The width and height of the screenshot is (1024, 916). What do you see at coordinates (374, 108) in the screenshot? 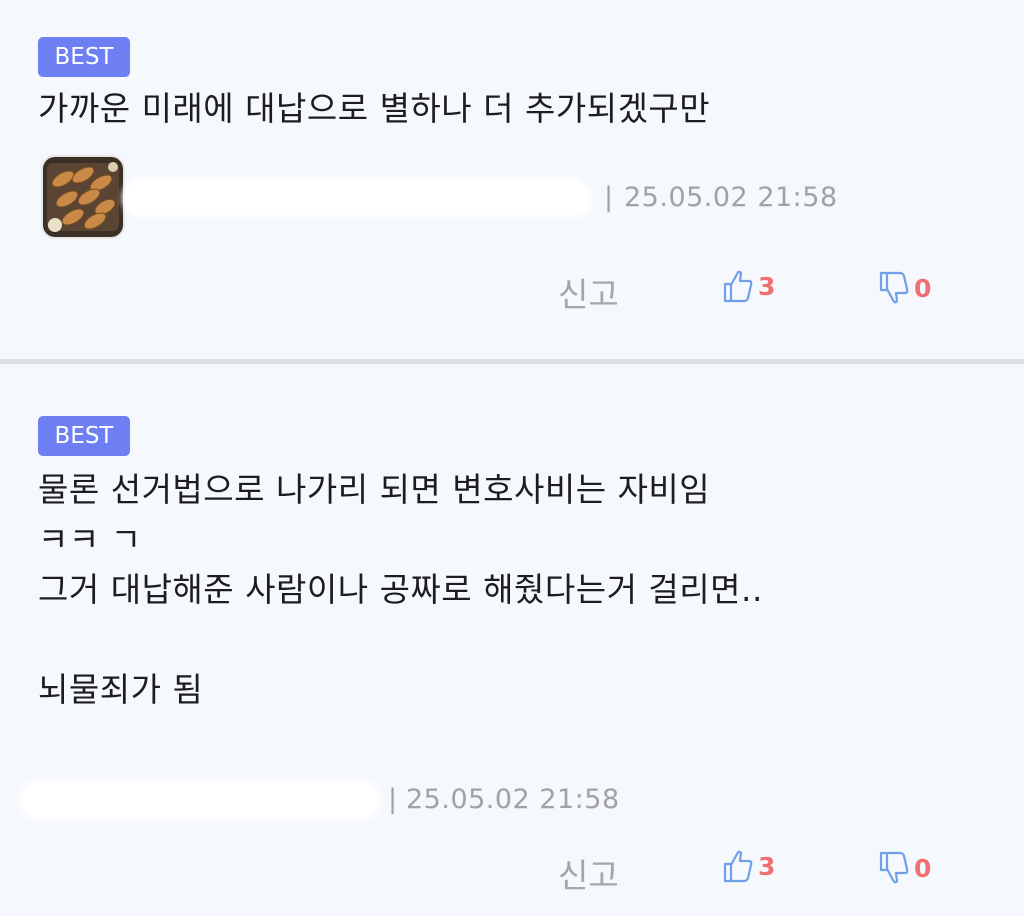
I see `comment-text: 가까운 미래에 대납으로 별하나 더 추가되겠구만` at bounding box center [374, 108].